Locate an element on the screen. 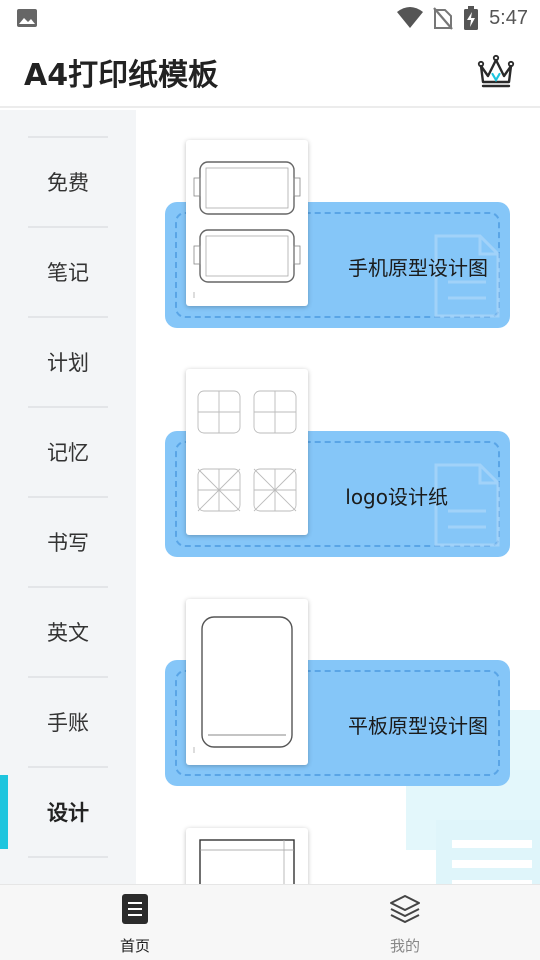 The image size is (540, 960). sidebar-item-label: 免费 is located at coordinates (68, 183).